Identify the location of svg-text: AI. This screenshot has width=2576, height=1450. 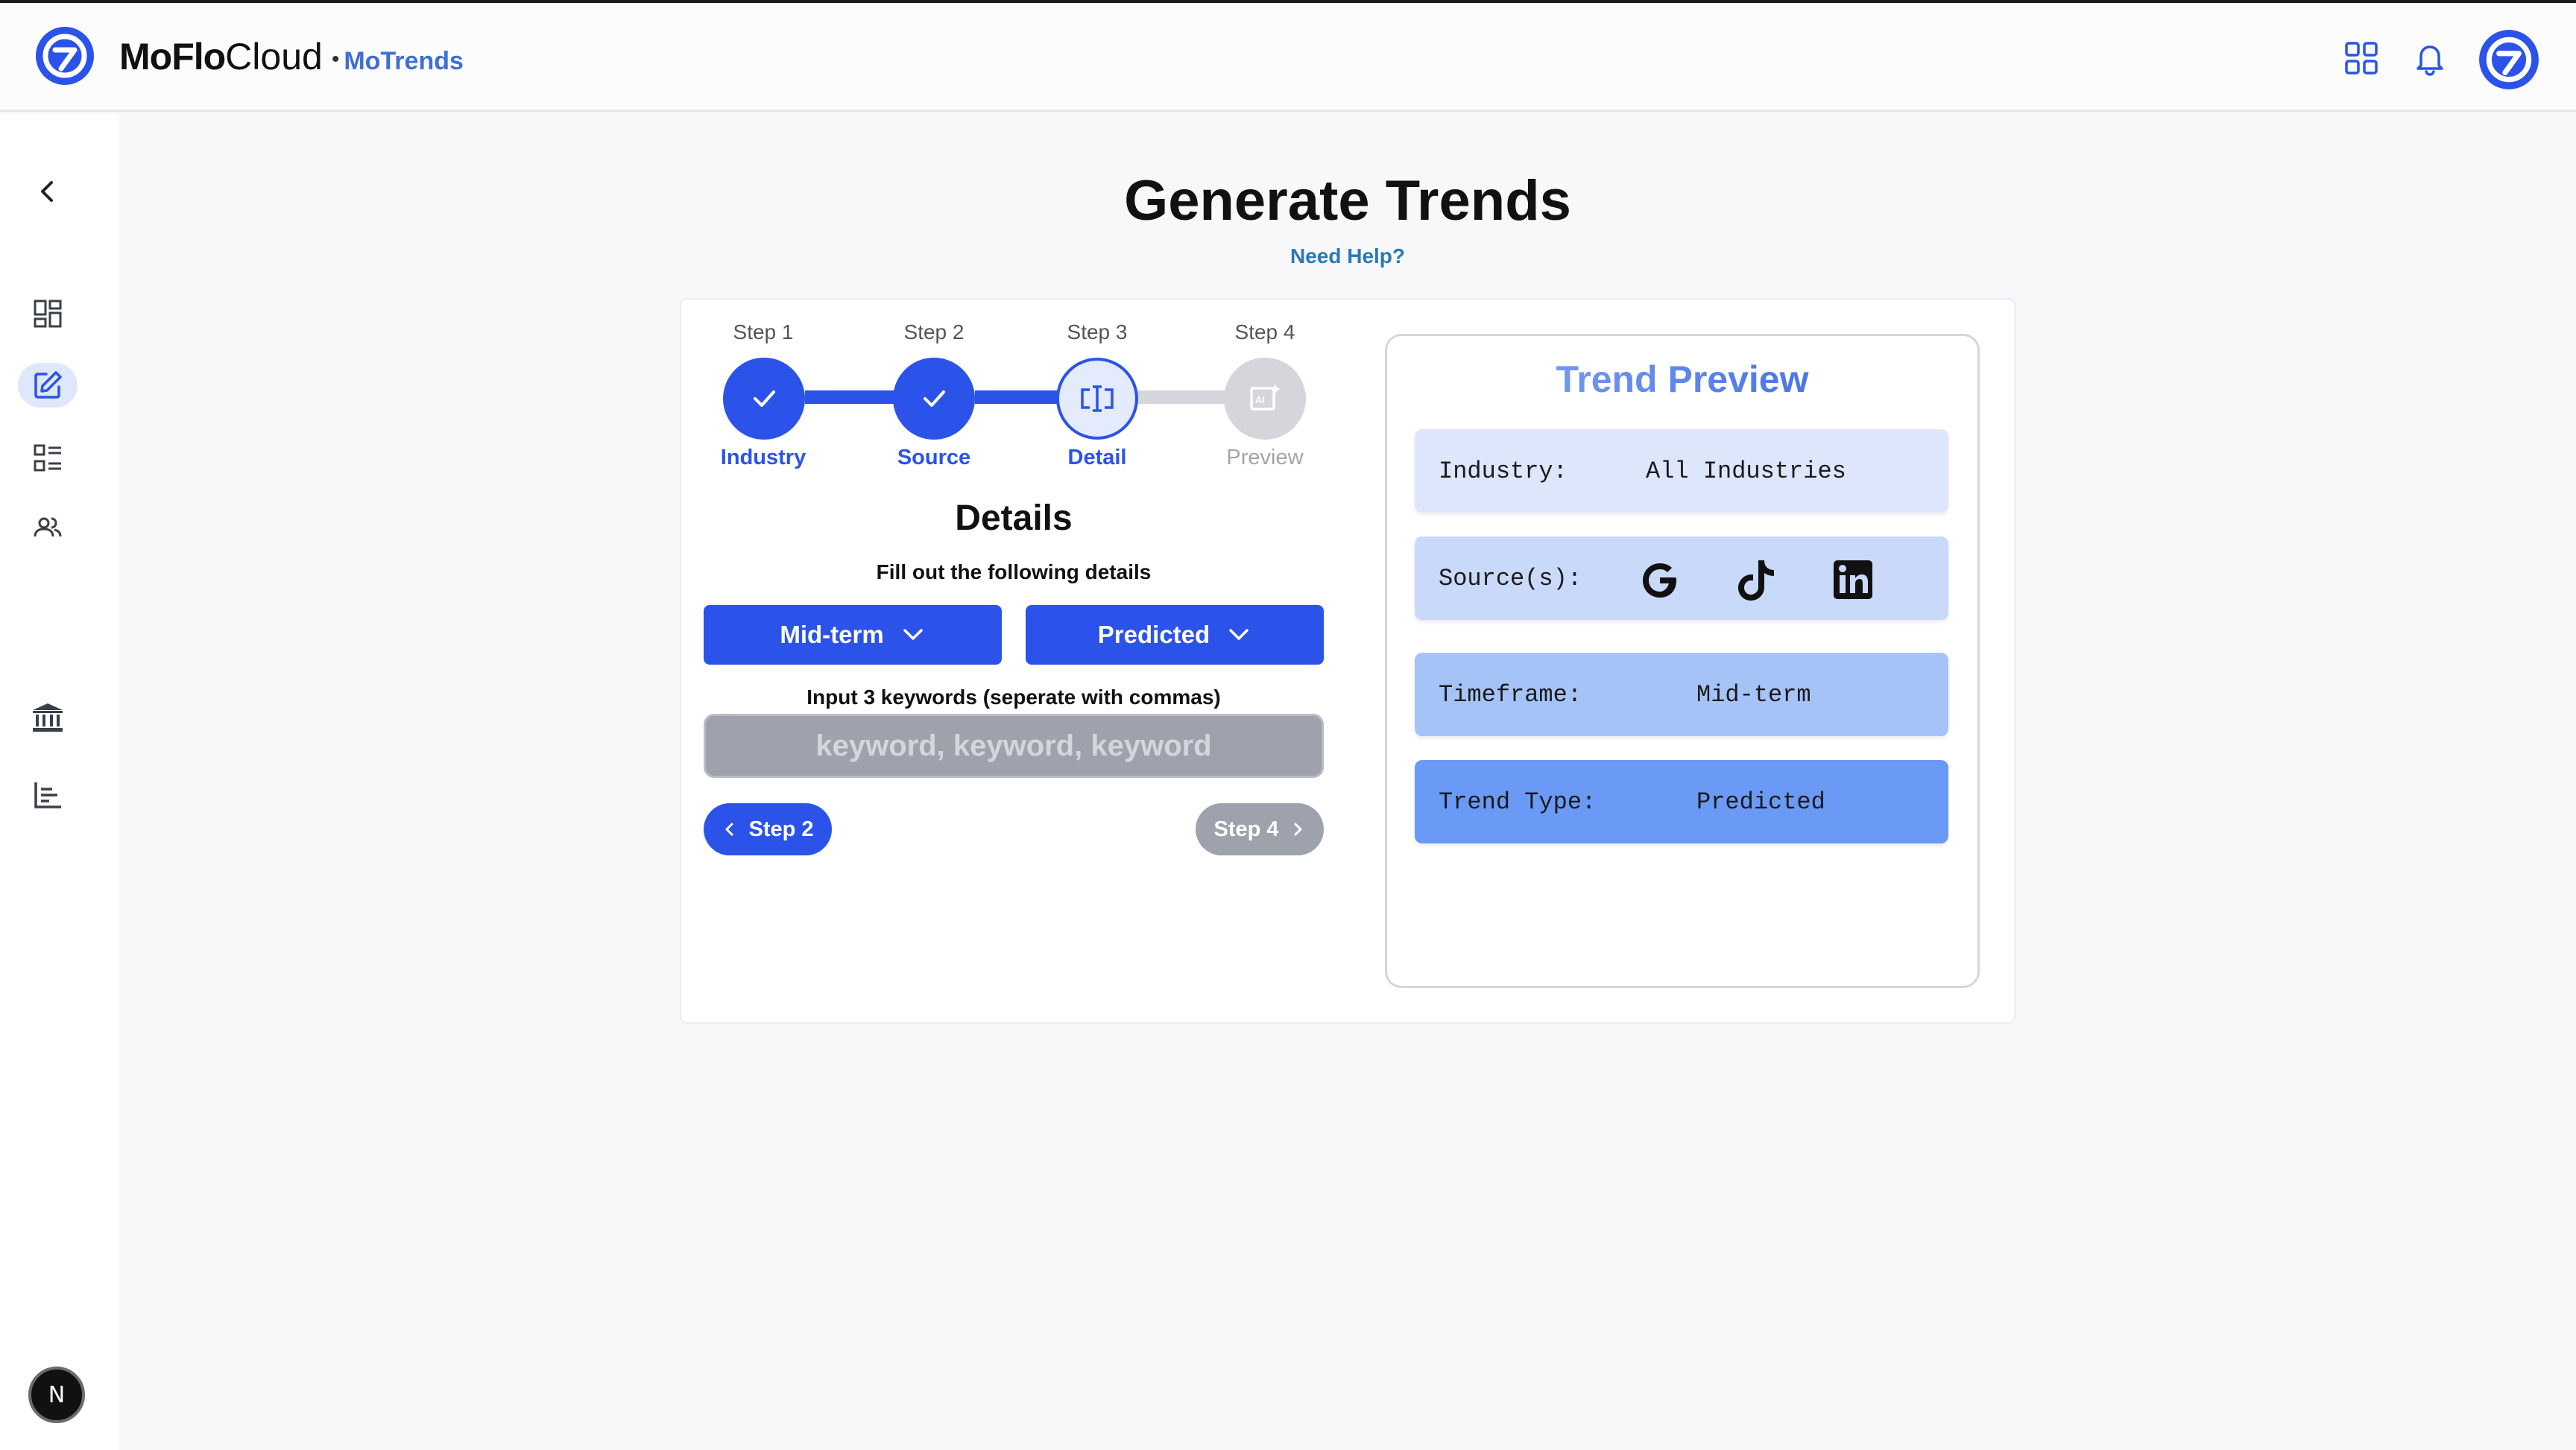
(1260, 399).